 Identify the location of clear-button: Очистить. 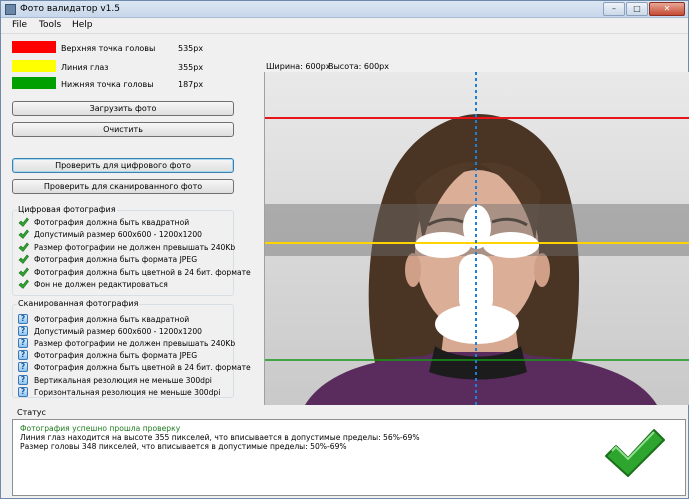
(123, 129).